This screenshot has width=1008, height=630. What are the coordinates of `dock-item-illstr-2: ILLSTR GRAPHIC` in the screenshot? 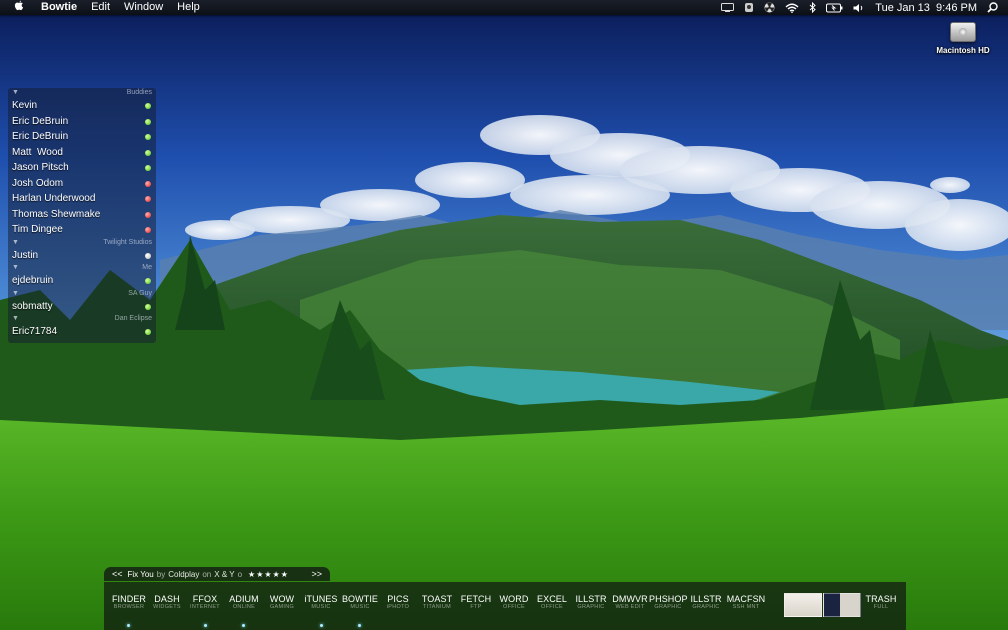 It's located at (706, 602).